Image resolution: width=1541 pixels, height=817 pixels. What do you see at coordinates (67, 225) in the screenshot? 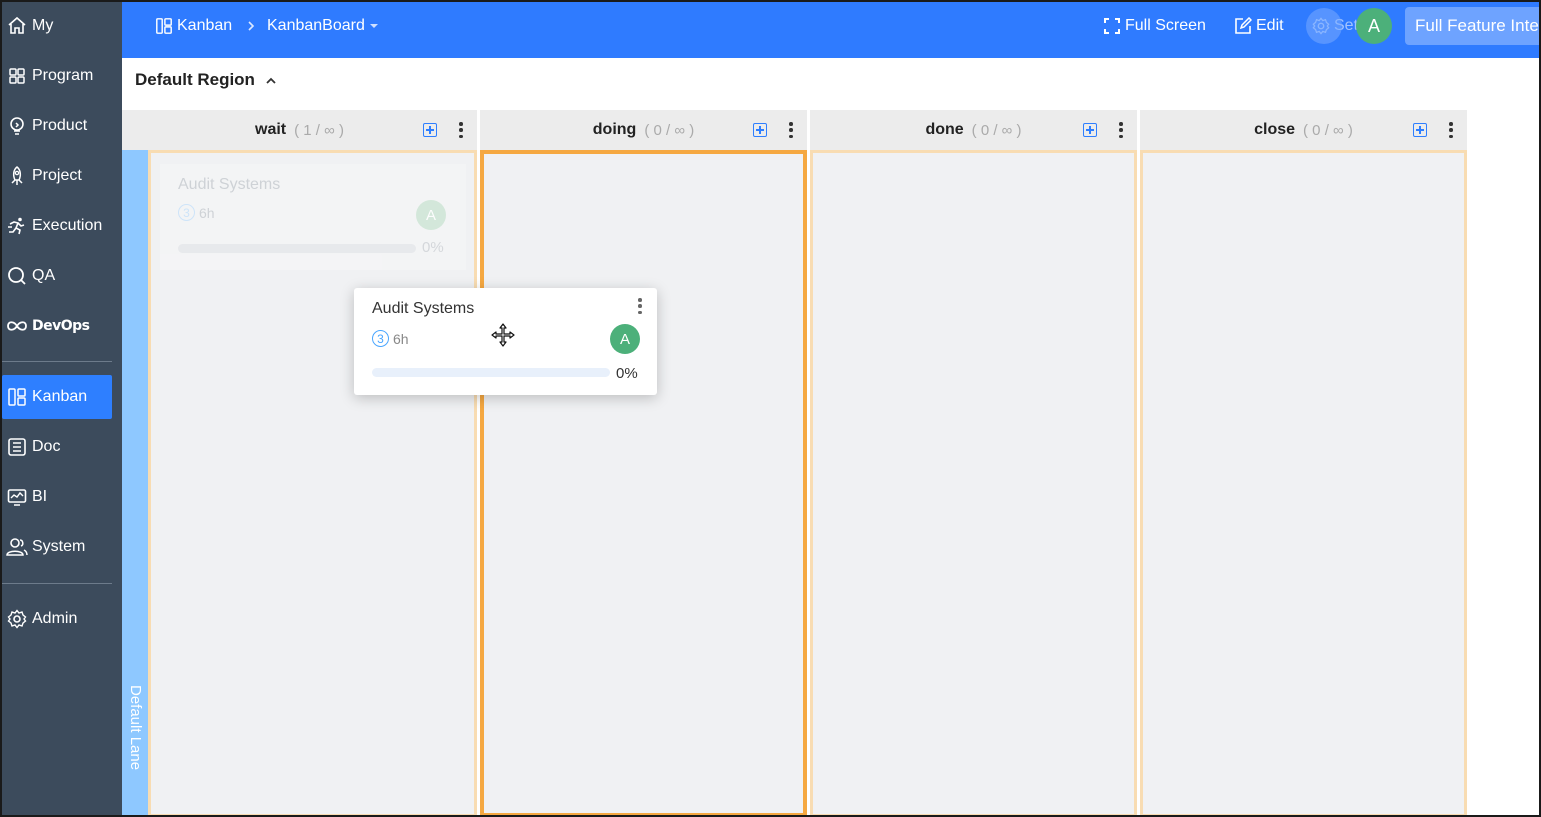
I see `sidebar-item-label: Execution` at bounding box center [67, 225].